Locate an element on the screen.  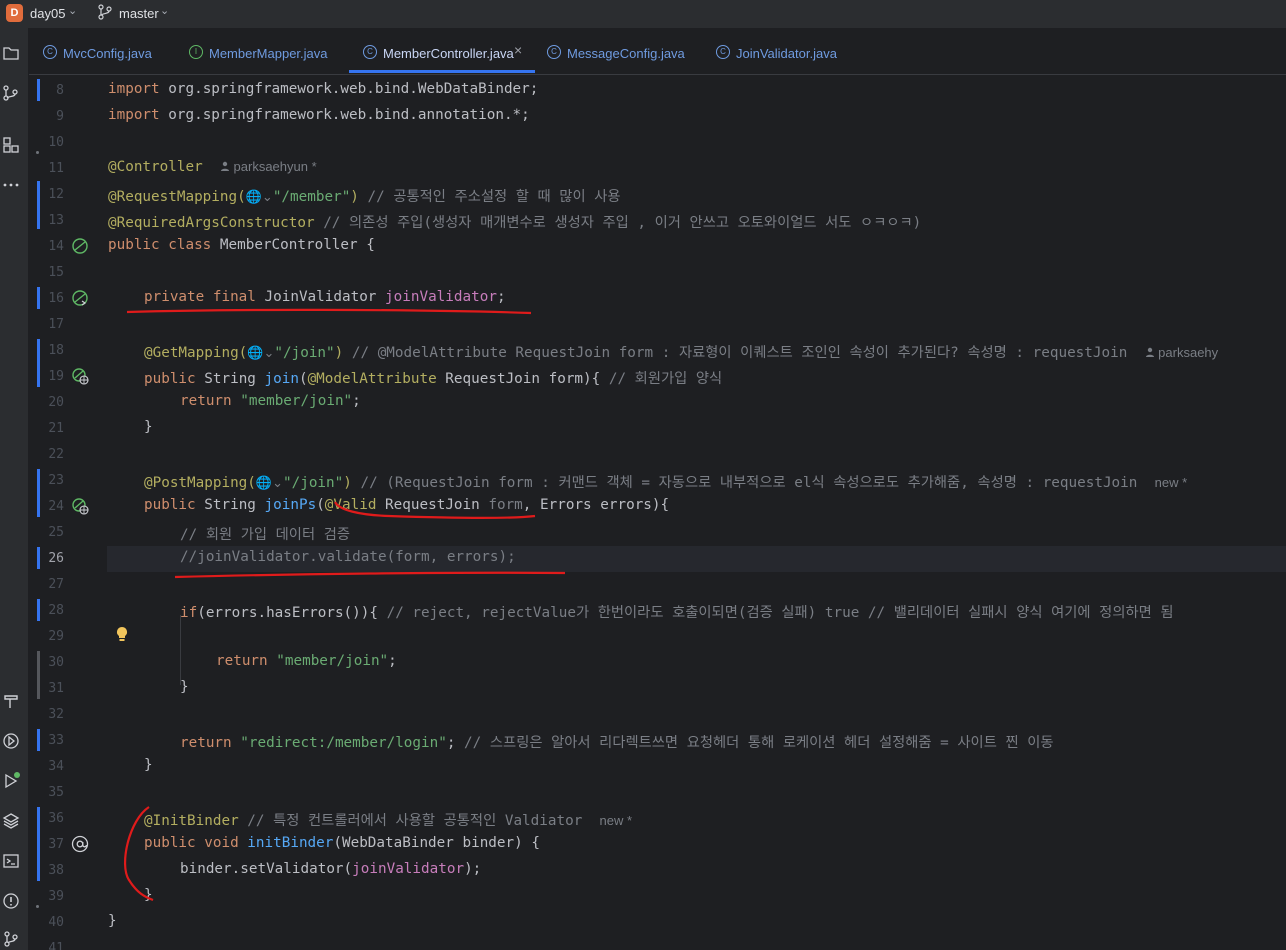
project-badge: D is located at coordinates (14, 13).